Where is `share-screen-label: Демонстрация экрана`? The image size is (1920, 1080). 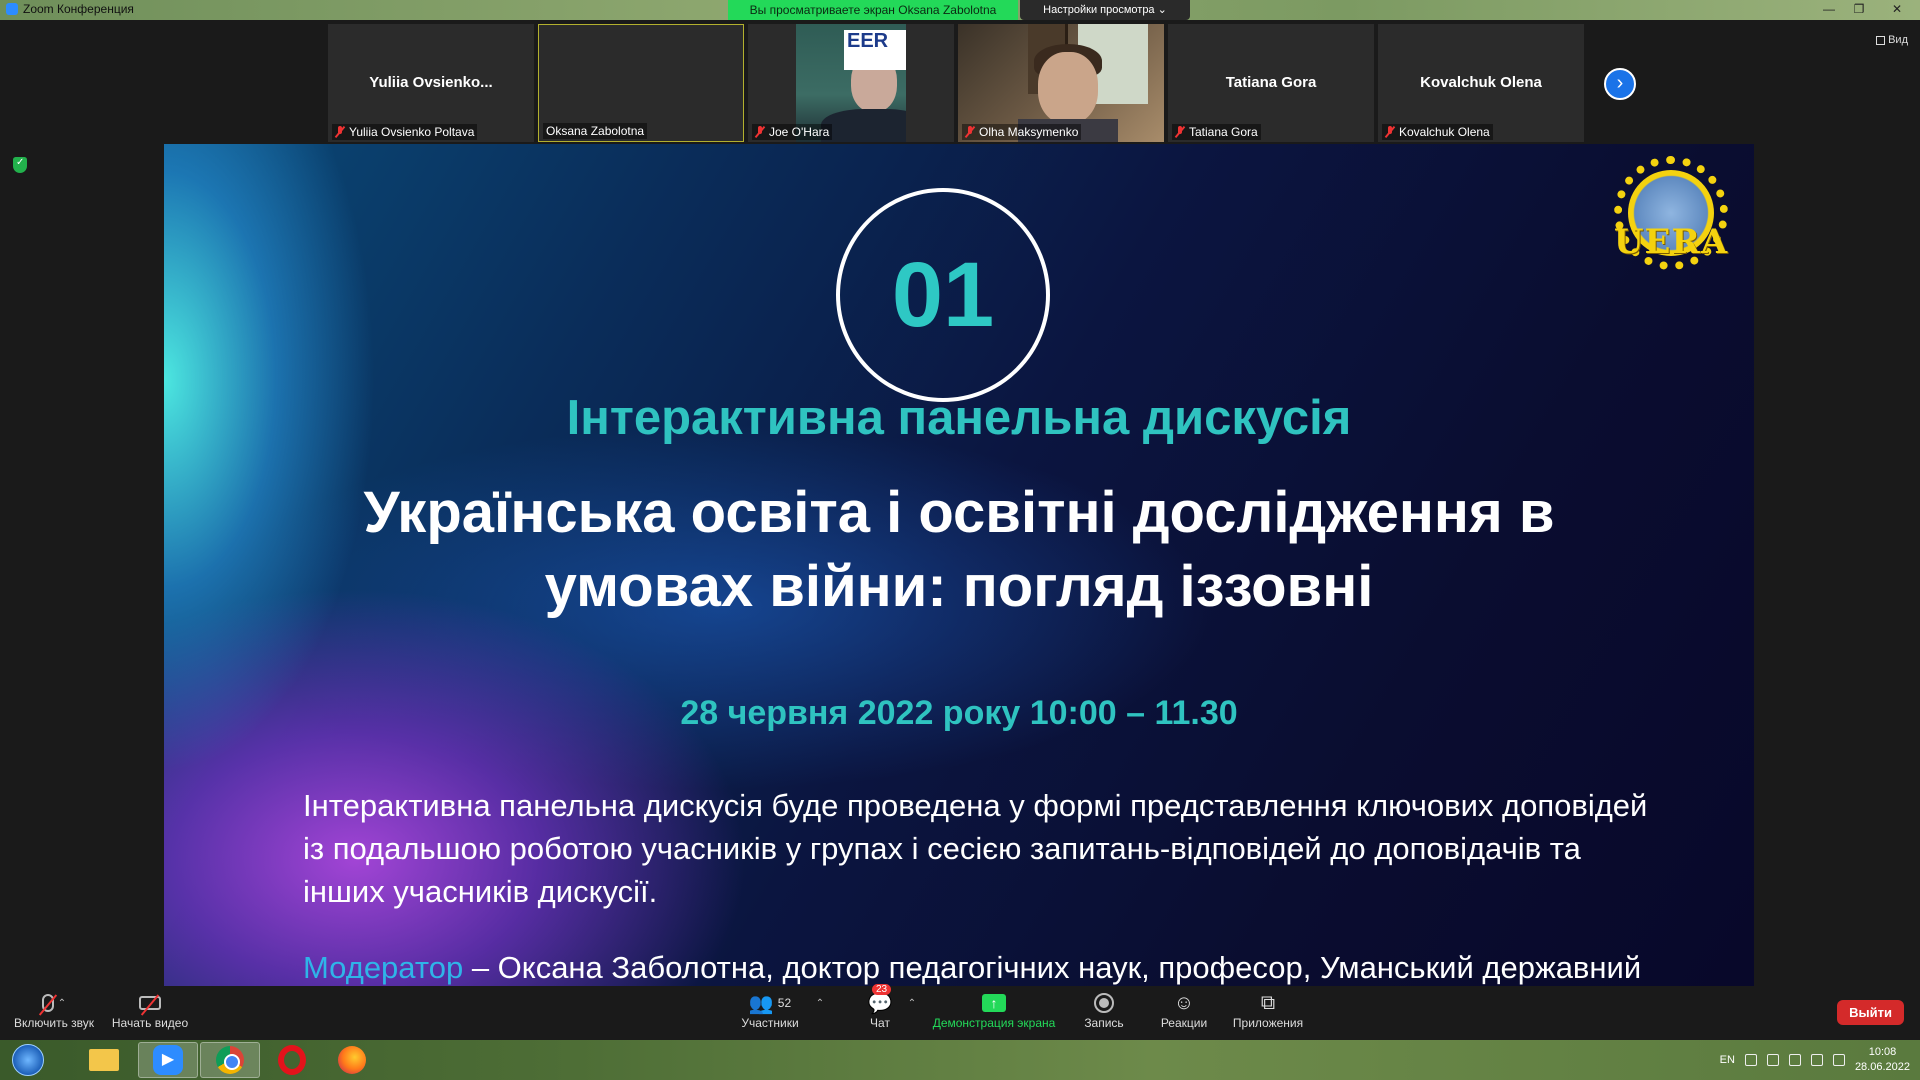
share-screen-label: Демонстрация экрана is located at coordinates (994, 1023).